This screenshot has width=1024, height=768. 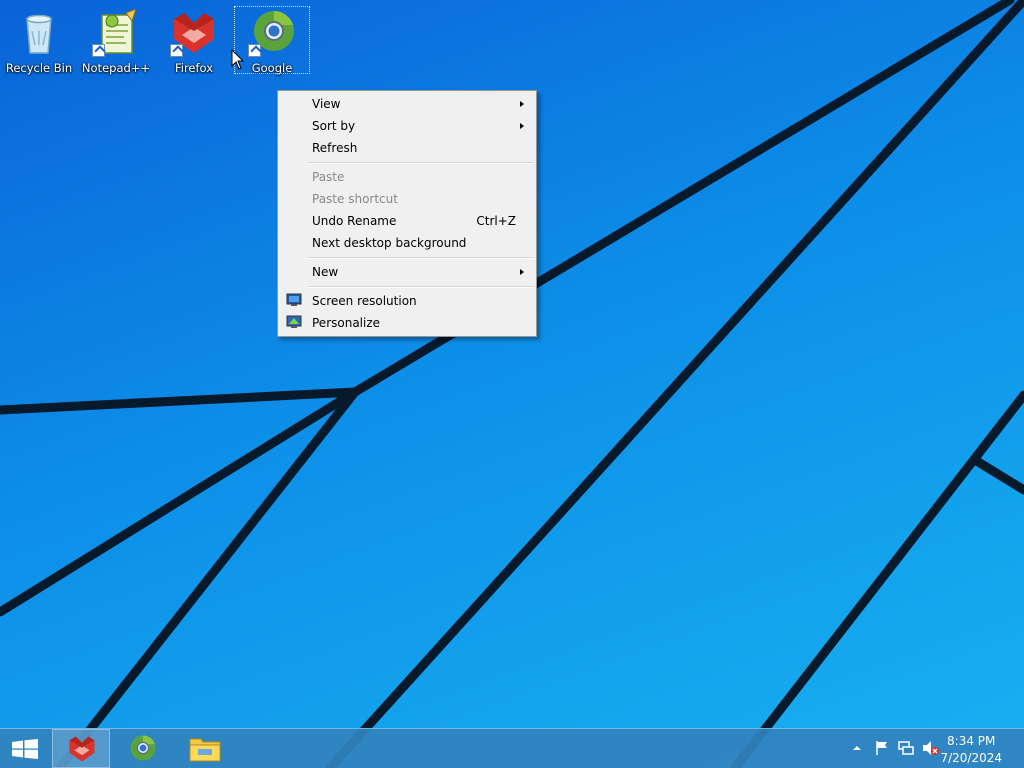 I want to click on desktop-icon-label: Firefox, so click(x=194, y=68).